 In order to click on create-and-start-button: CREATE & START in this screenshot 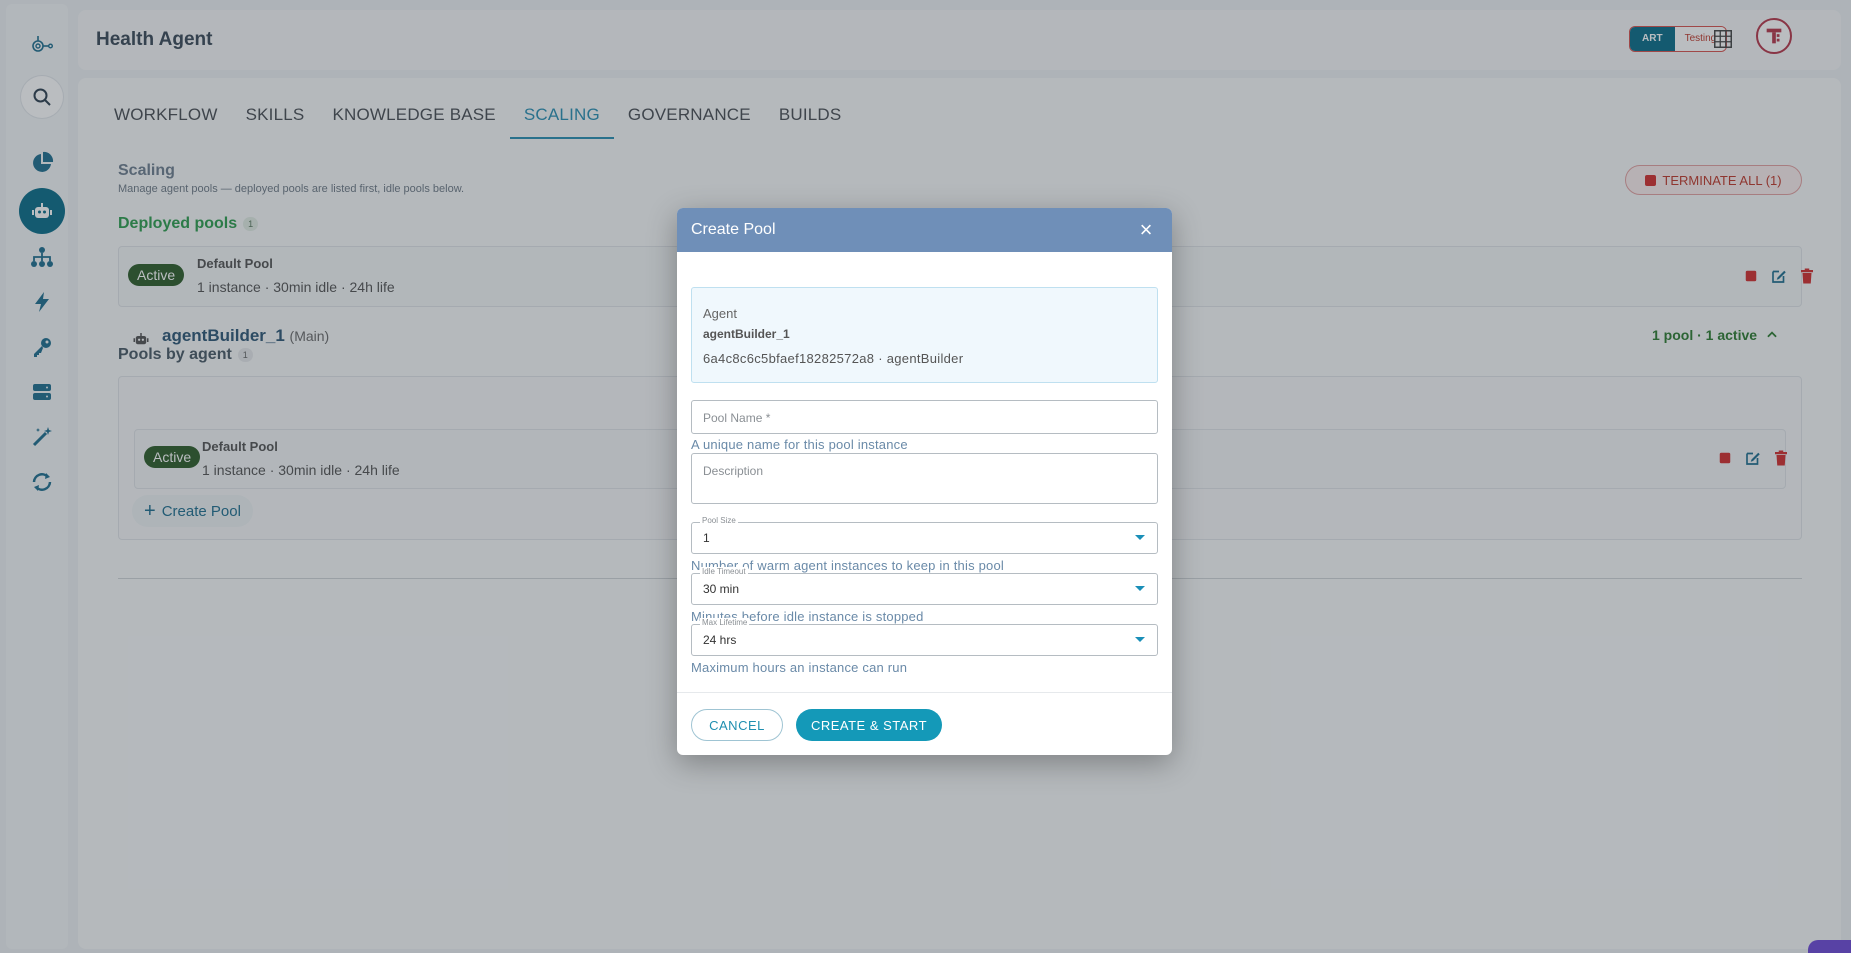, I will do `click(869, 725)`.